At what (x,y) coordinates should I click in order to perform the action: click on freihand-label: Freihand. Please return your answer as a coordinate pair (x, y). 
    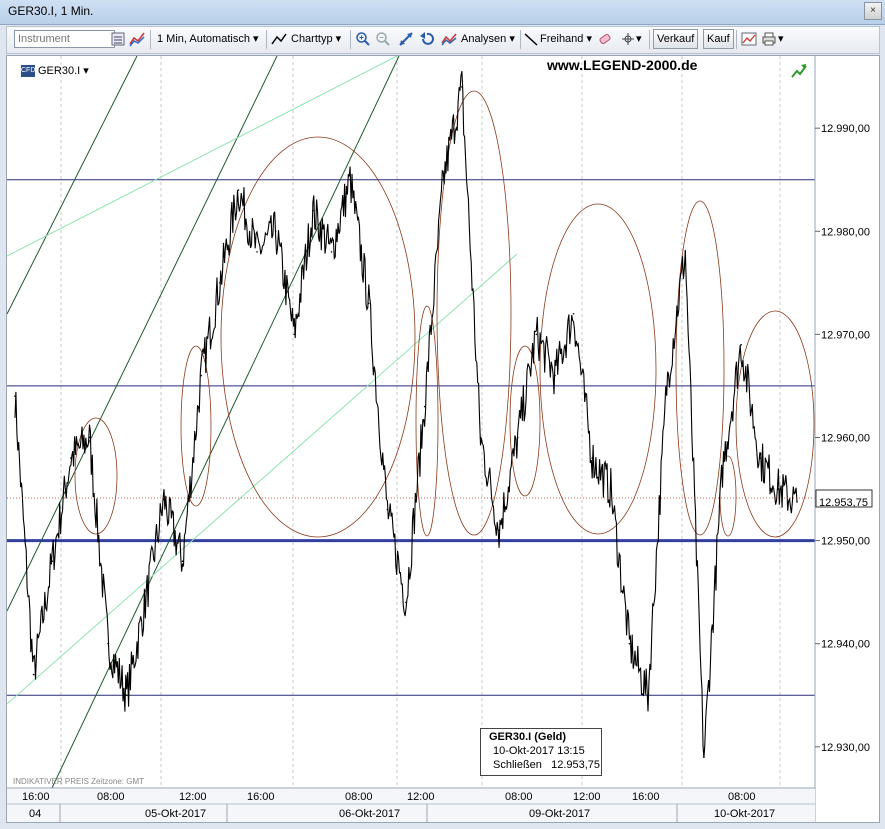
    Looking at the image, I should click on (562, 39).